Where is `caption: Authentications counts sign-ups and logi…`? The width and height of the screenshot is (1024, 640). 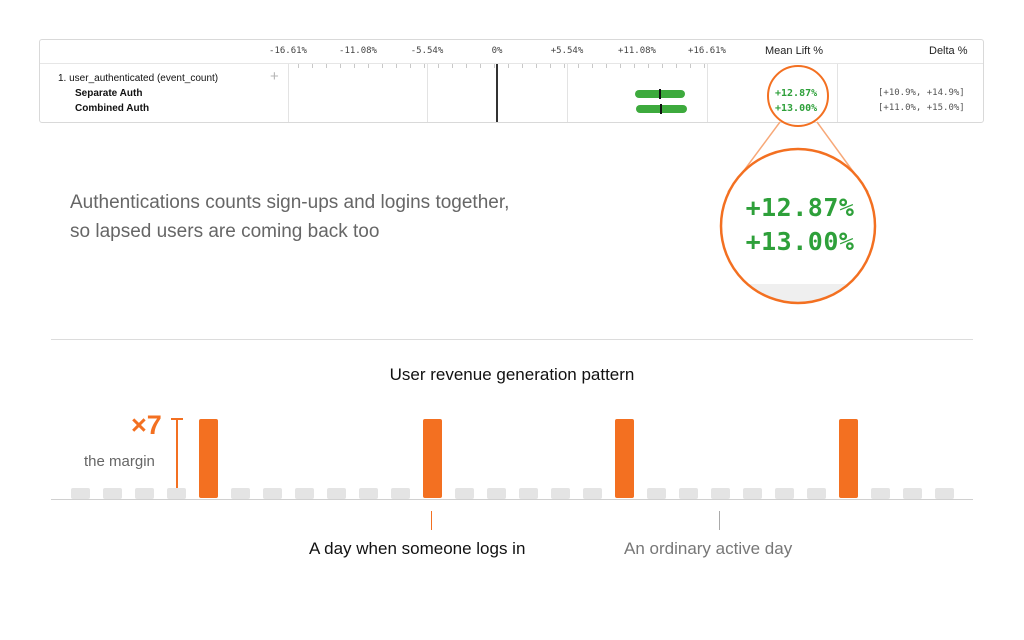
caption: Authentications counts sign-ups and logi… is located at coordinates (330, 217).